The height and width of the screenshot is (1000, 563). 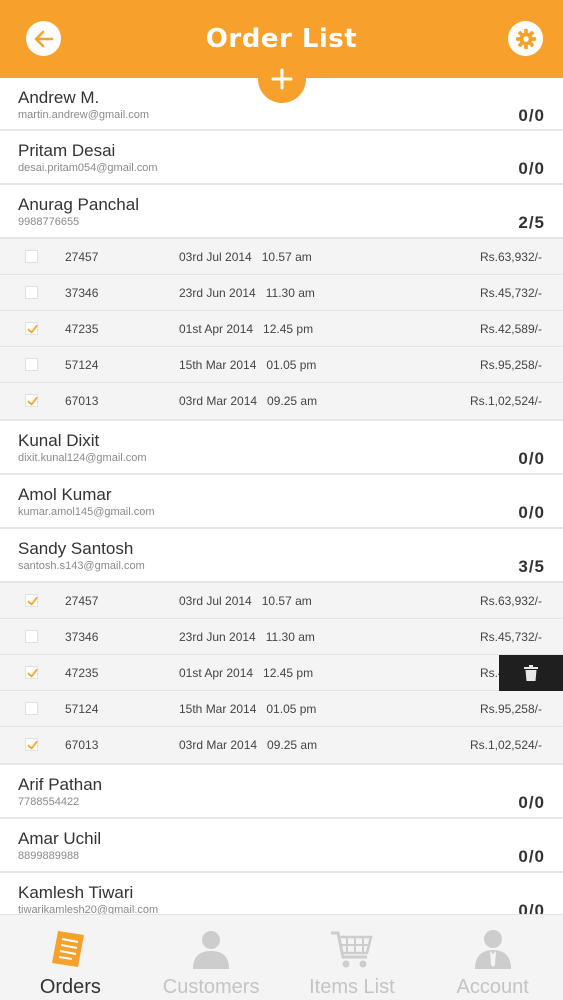 I want to click on add-order-button, so click(x=282, y=79).